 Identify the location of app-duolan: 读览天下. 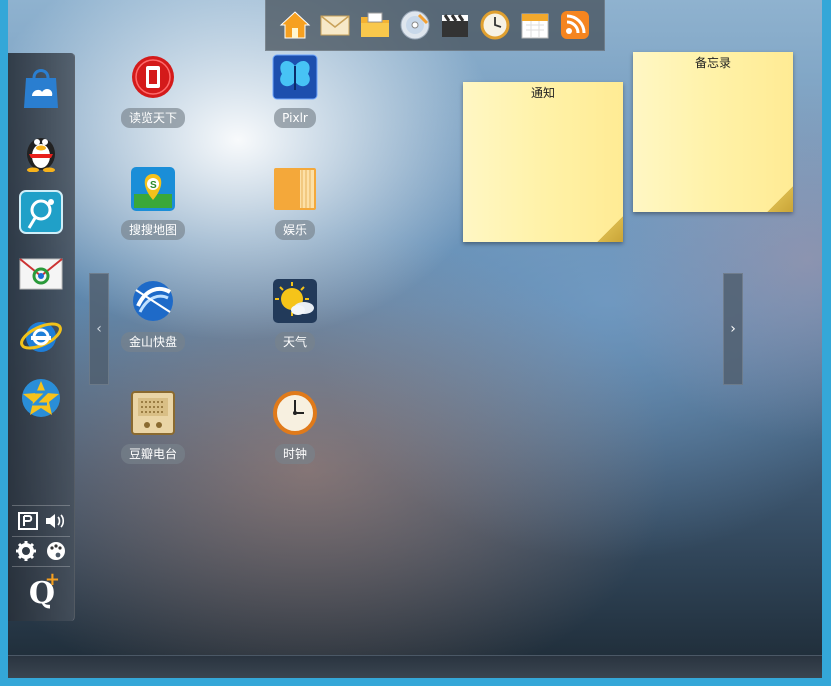
(153, 91).